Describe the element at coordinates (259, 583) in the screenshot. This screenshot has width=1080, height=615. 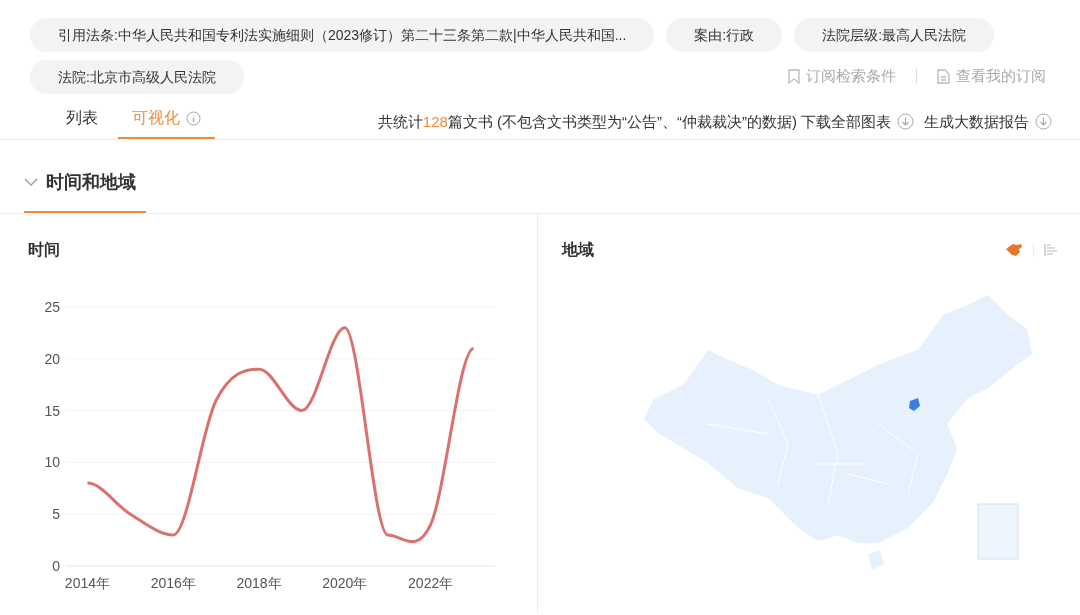
I see `axis-tick-label: 2018年` at that location.